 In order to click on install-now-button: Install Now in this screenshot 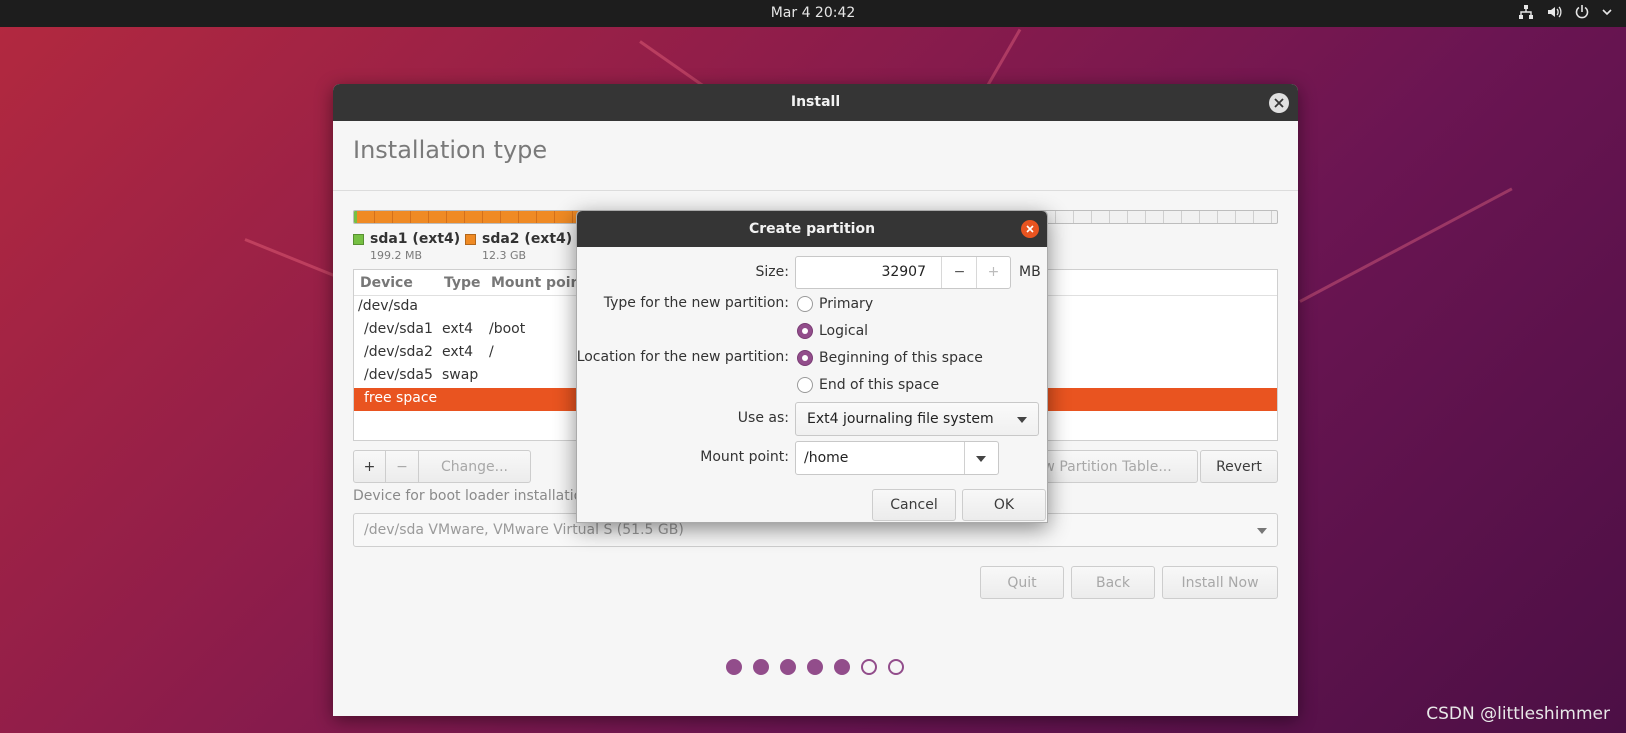, I will do `click(1220, 582)`.